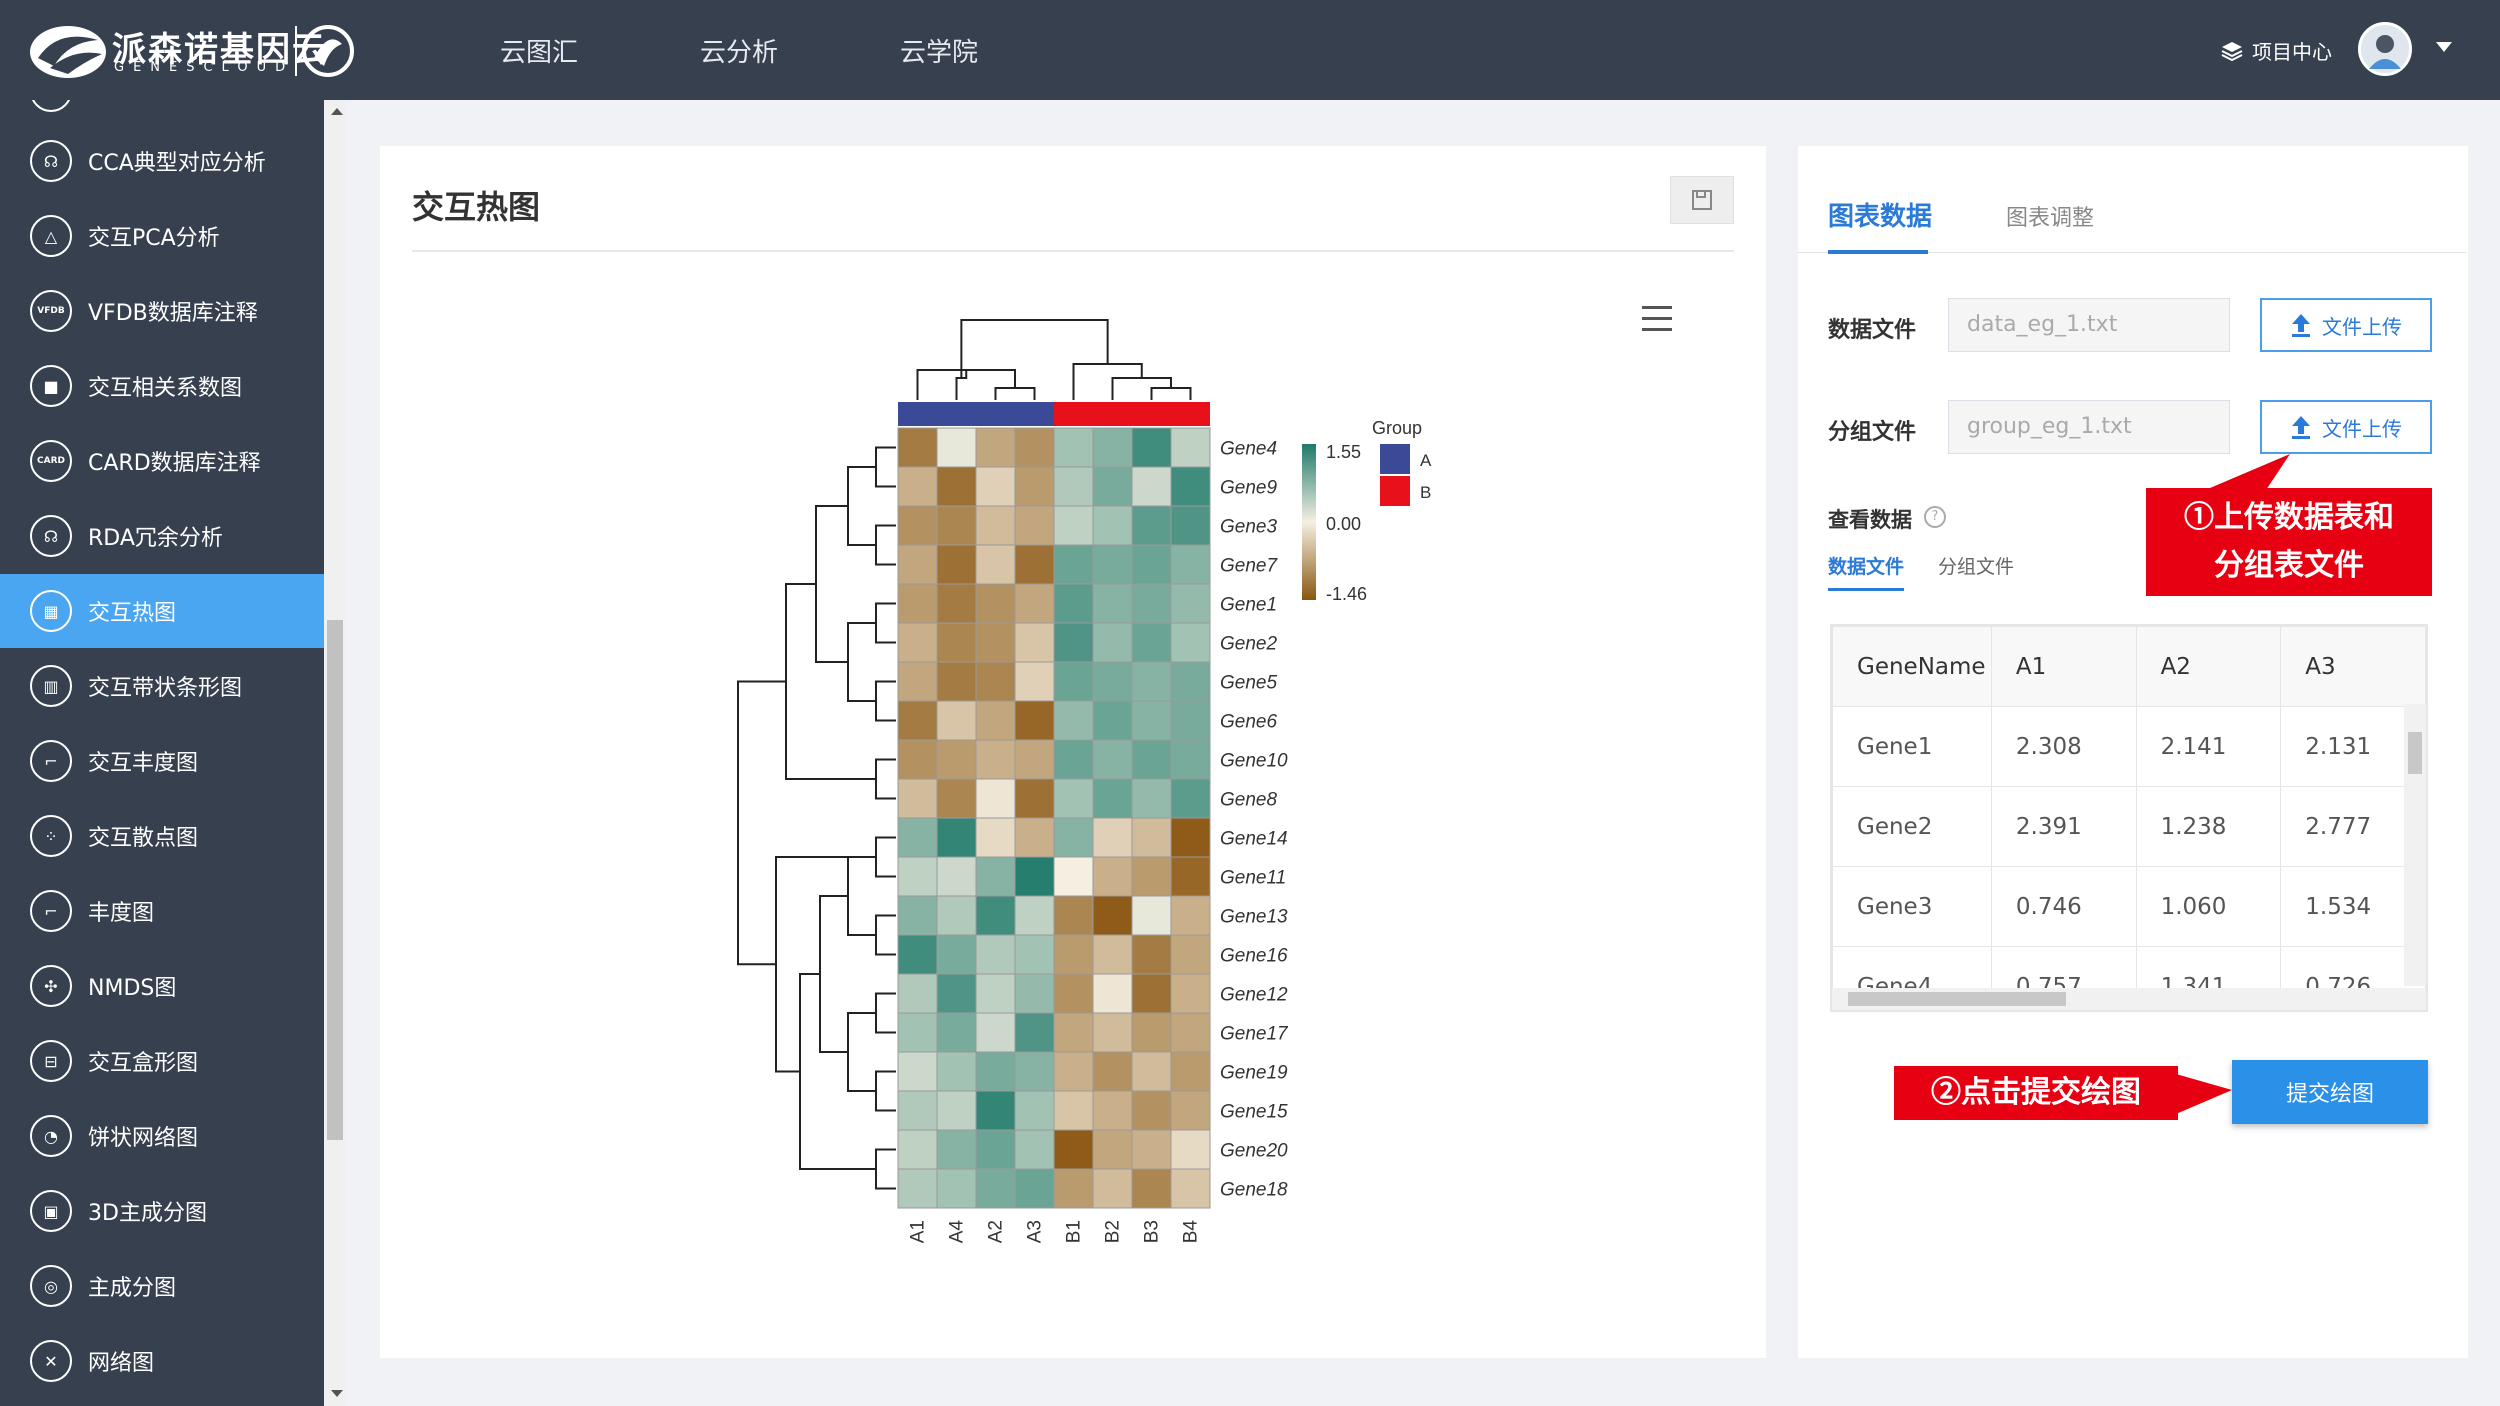  I want to click on table-horizontal-scroll-thumb, so click(1957, 999).